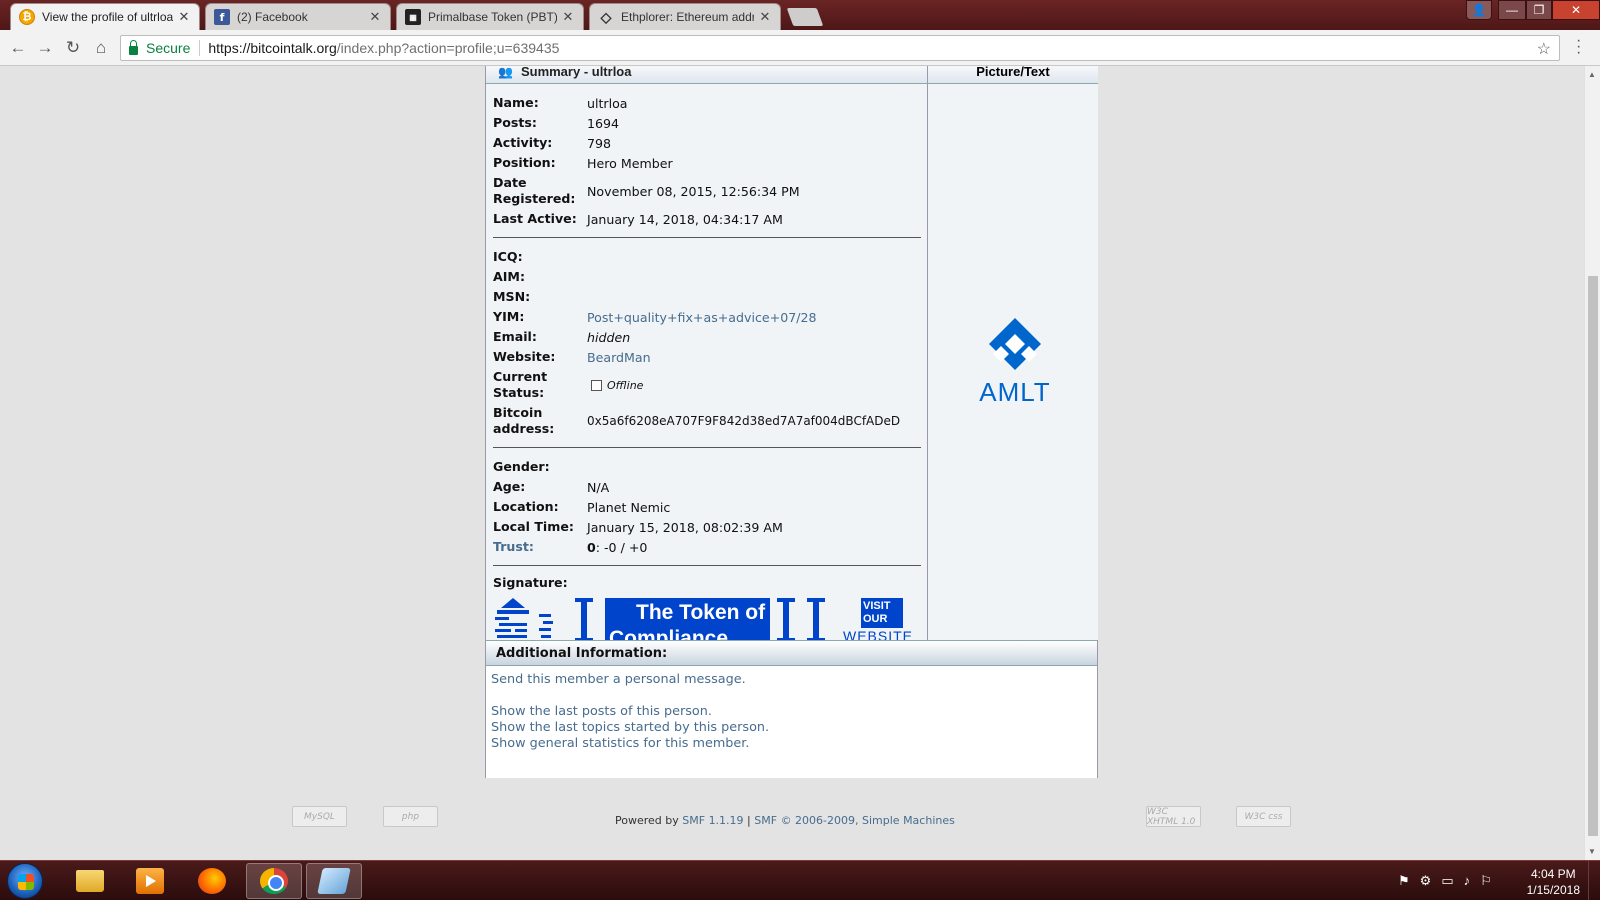  What do you see at coordinates (707, 487) in the screenshot?
I see `age-row: Age: N/A` at bounding box center [707, 487].